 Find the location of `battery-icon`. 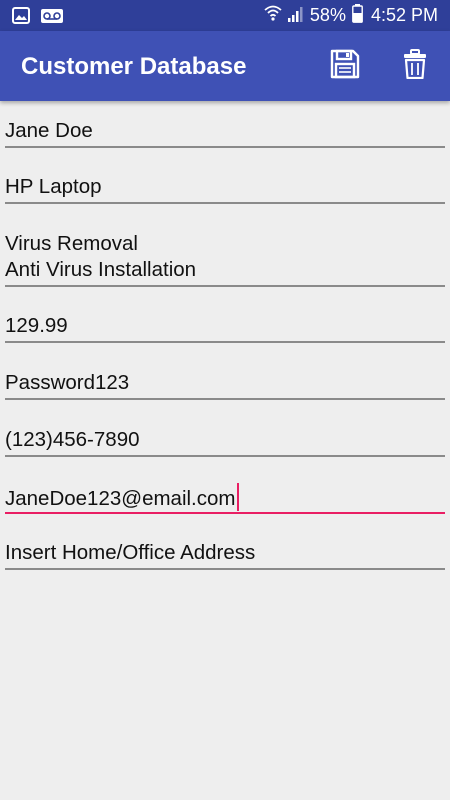

battery-icon is located at coordinates (357, 15).